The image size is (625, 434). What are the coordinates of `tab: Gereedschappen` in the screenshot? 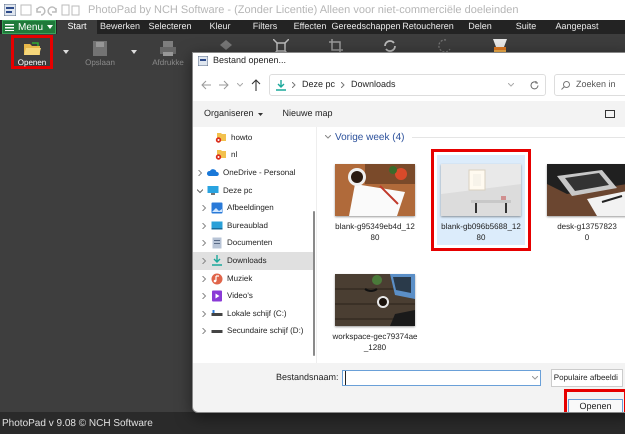 It's located at (366, 27).